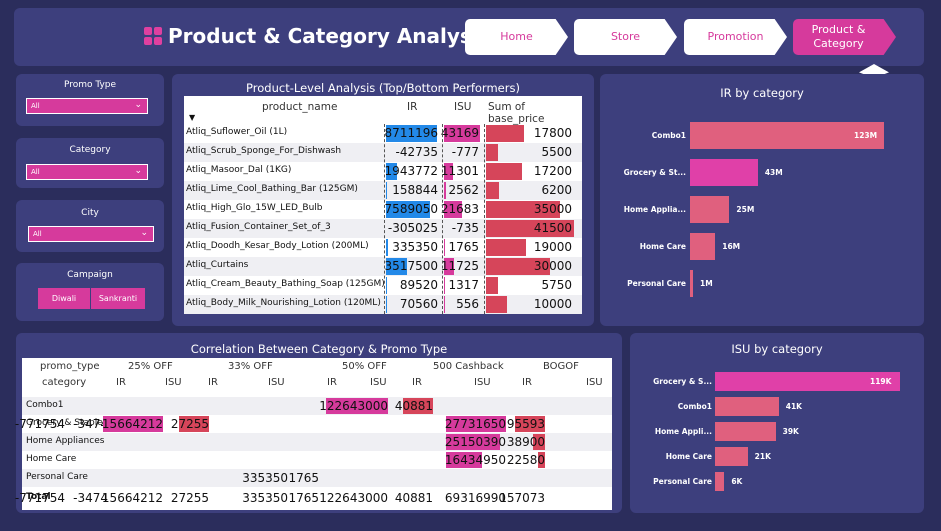  I want to click on matrix-cell: 27255, so click(189, 424).